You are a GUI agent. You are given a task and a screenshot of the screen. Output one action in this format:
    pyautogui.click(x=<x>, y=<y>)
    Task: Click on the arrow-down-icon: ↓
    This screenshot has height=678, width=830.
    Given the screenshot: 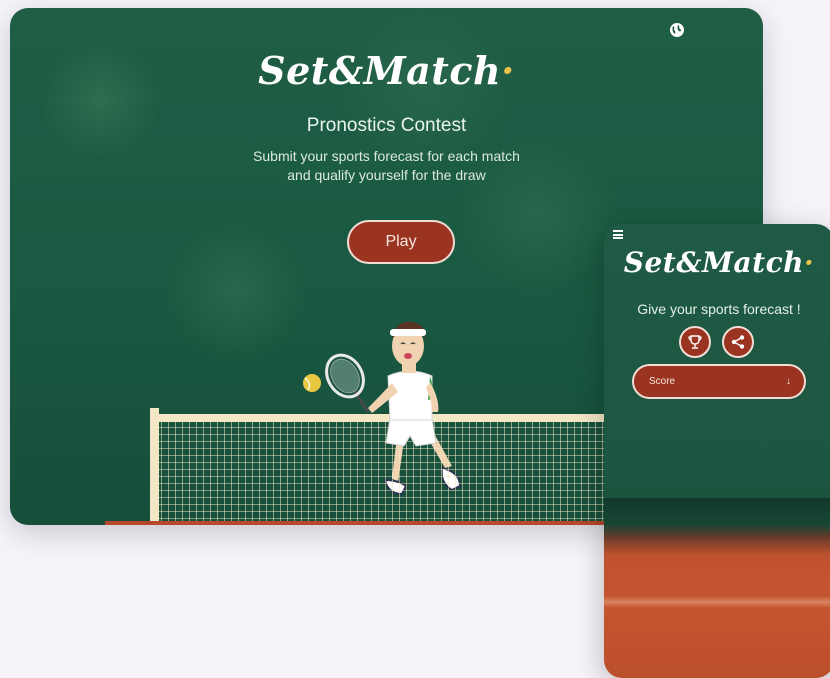 What is the action you would take?
    pyautogui.click(x=788, y=381)
    